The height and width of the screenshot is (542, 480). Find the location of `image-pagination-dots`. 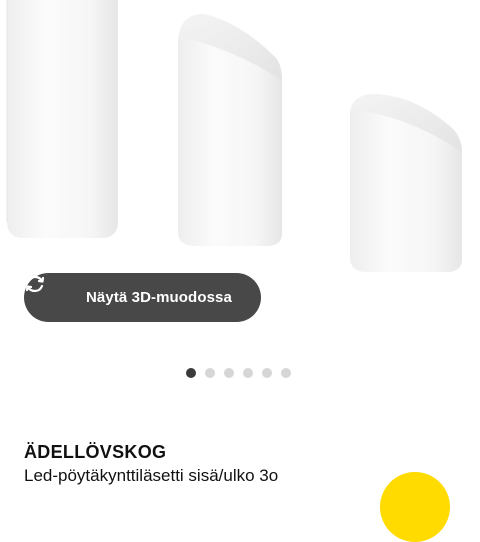

image-pagination-dots is located at coordinates (240, 373).